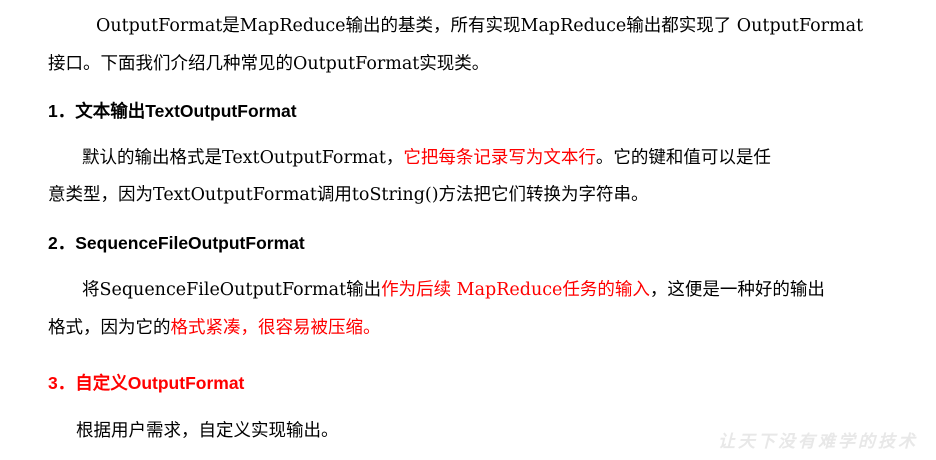 The width and height of the screenshot is (936, 460). I want to click on section-1-text-cont: 。它的键和值可以是任, so click(683, 158).